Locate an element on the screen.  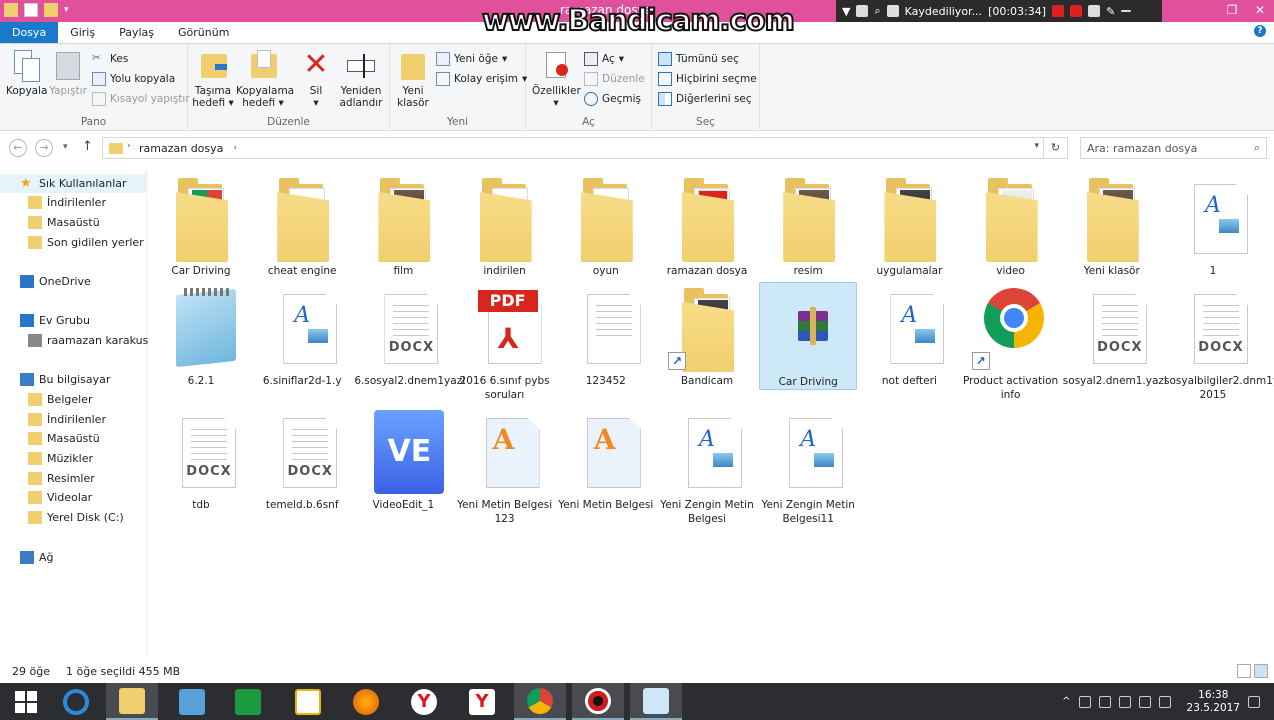
cut-button: ✂ Kes is located at coordinates (110, 59).